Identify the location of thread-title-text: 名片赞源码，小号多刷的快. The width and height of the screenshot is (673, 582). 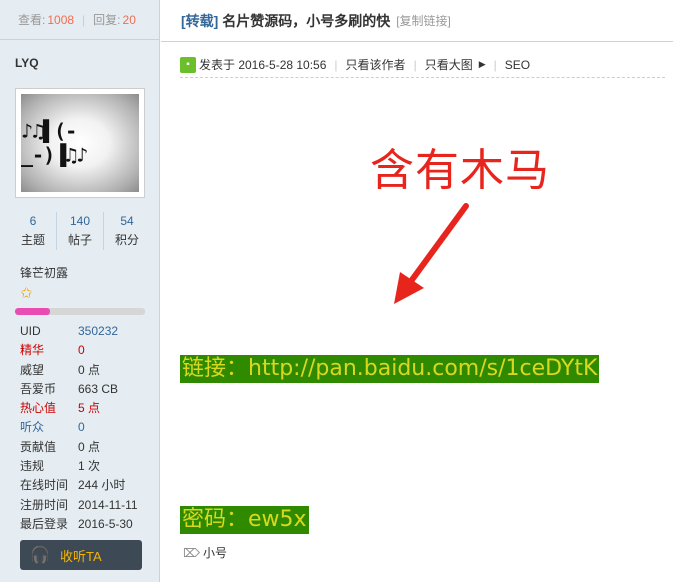
(304, 20).